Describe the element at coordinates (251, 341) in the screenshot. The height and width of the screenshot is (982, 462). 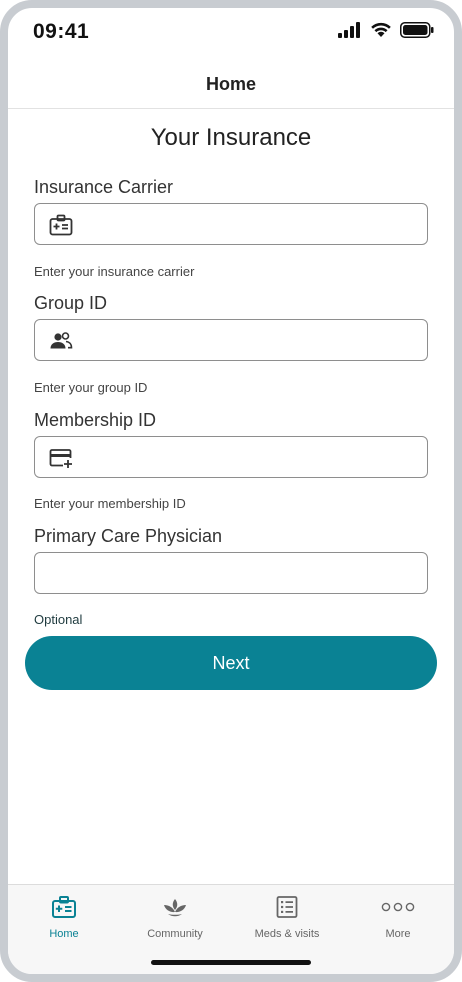
I see `group-id-input` at that location.